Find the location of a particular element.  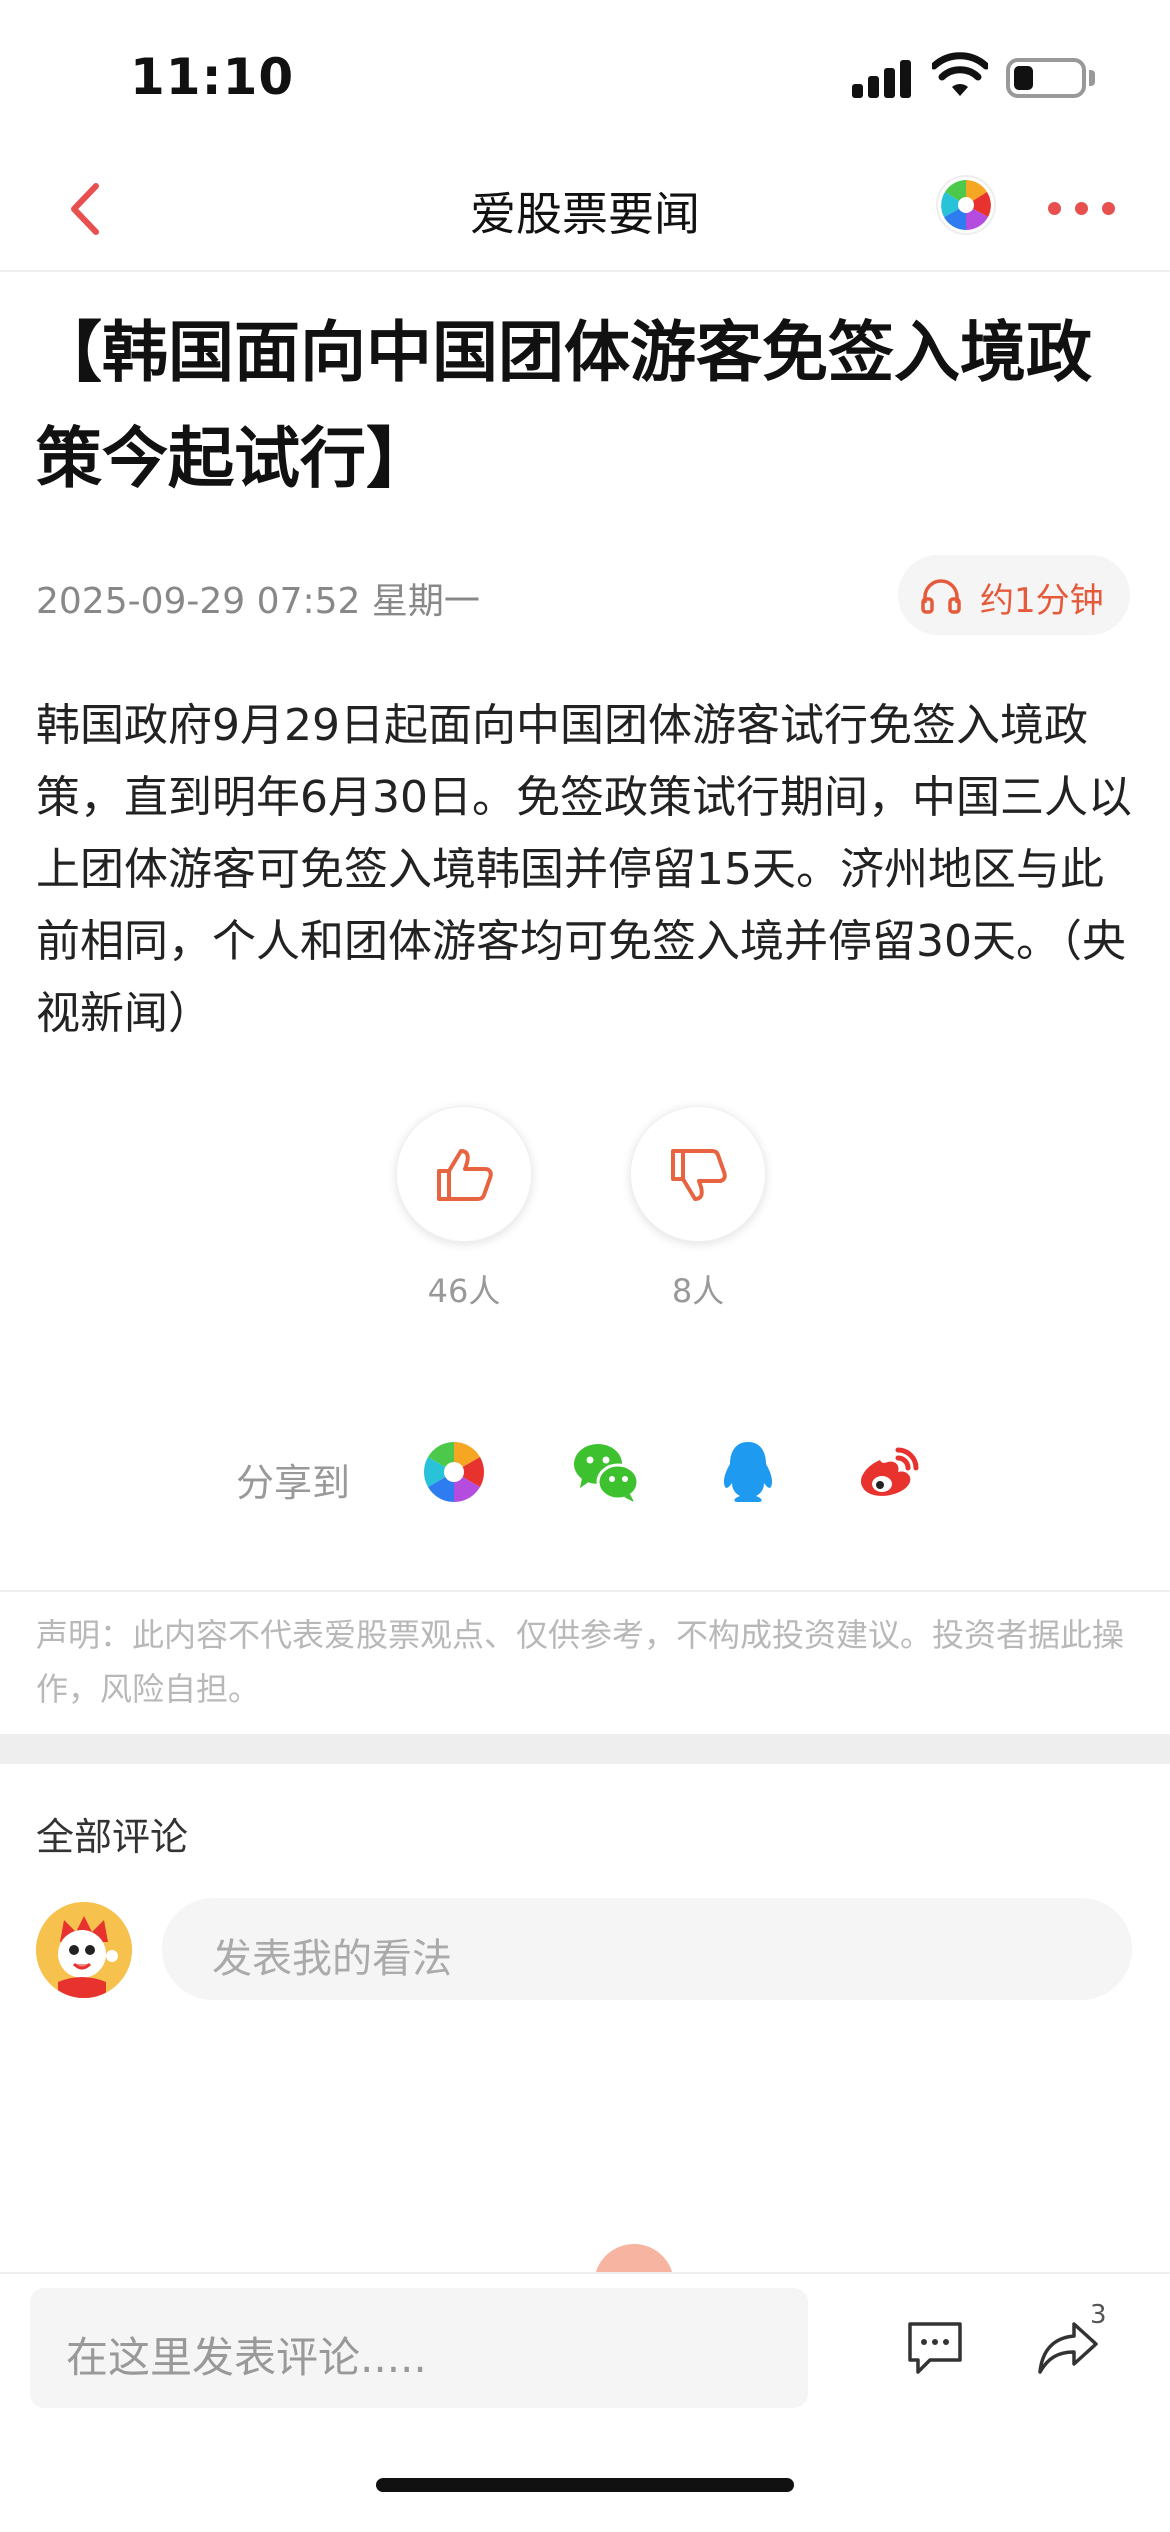

dislike-button is located at coordinates (698, 1174).